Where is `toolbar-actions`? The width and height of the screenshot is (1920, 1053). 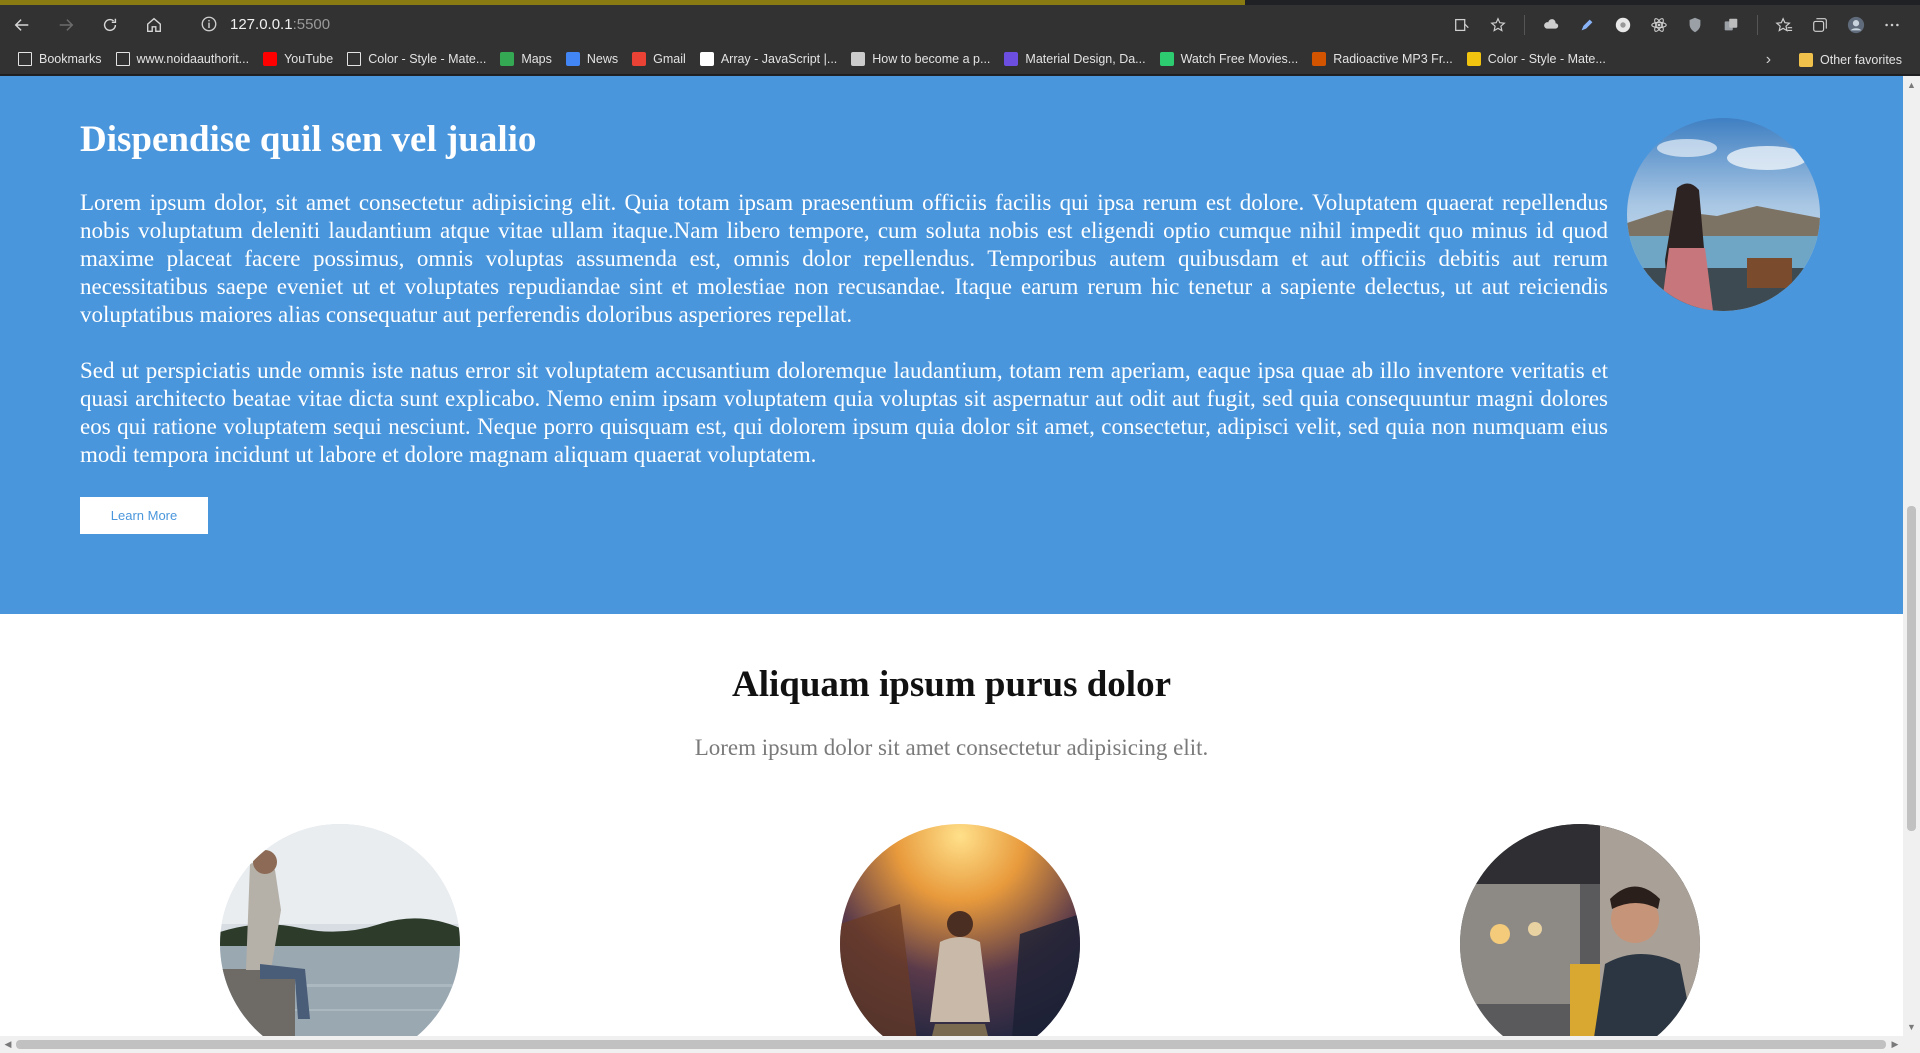
toolbar-actions is located at coordinates (1677, 24).